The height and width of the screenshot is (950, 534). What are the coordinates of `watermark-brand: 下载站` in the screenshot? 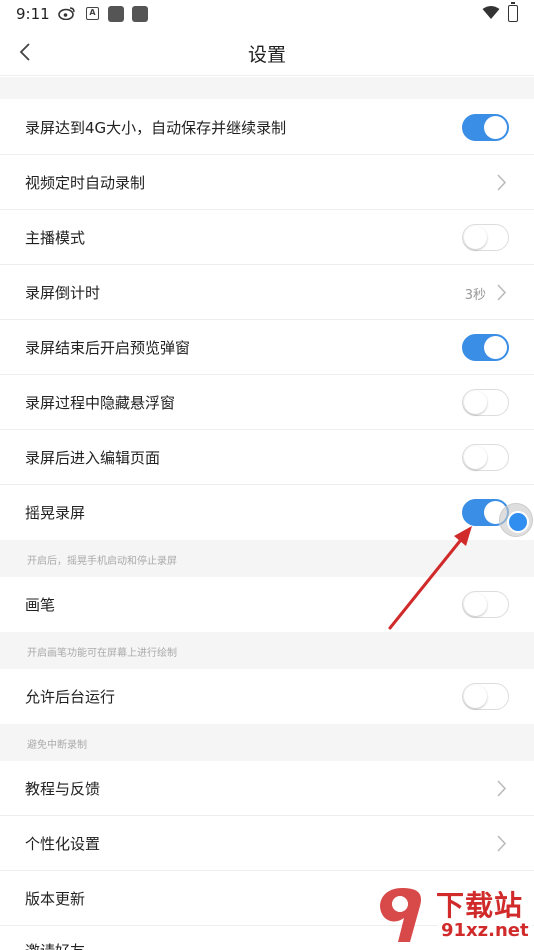 It's located at (480, 905).